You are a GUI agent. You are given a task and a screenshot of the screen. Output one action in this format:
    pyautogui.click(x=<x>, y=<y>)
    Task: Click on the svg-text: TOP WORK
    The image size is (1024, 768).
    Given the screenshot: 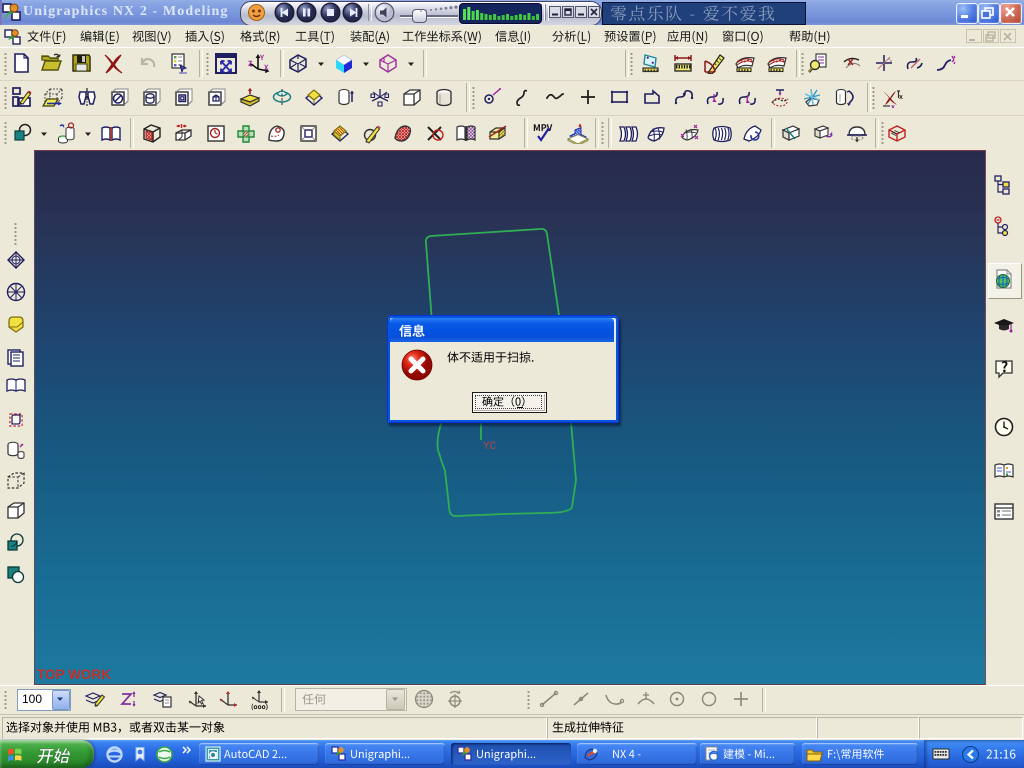 What is the action you would take?
    pyautogui.click(x=74, y=674)
    